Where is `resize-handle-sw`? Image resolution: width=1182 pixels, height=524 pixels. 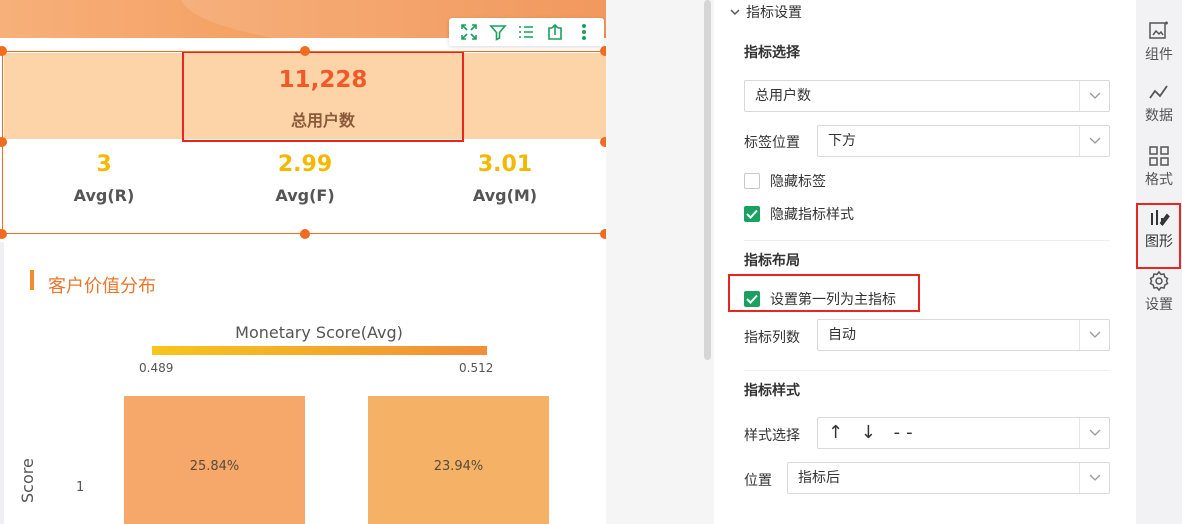 resize-handle-sw is located at coordinates (3, 234).